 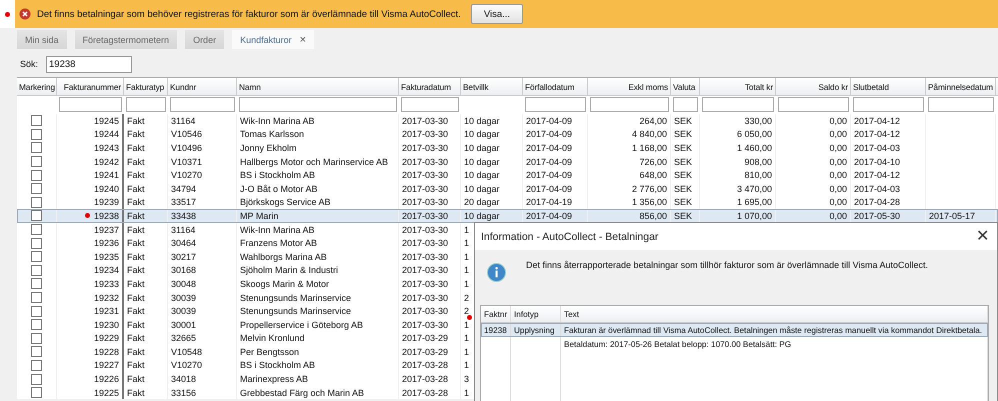 What do you see at coordinates (204, 39) in the screenshot?
I see `tab: Order` at bounding box center [204, 39].